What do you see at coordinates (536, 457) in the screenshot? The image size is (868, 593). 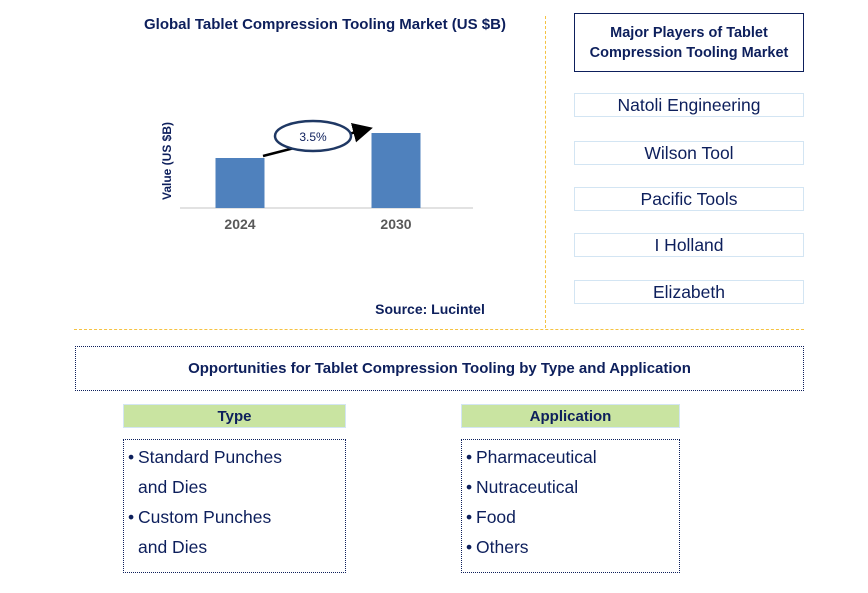 I see `application-item-text: Pharmaceutical` at bounding box center [536, 457].